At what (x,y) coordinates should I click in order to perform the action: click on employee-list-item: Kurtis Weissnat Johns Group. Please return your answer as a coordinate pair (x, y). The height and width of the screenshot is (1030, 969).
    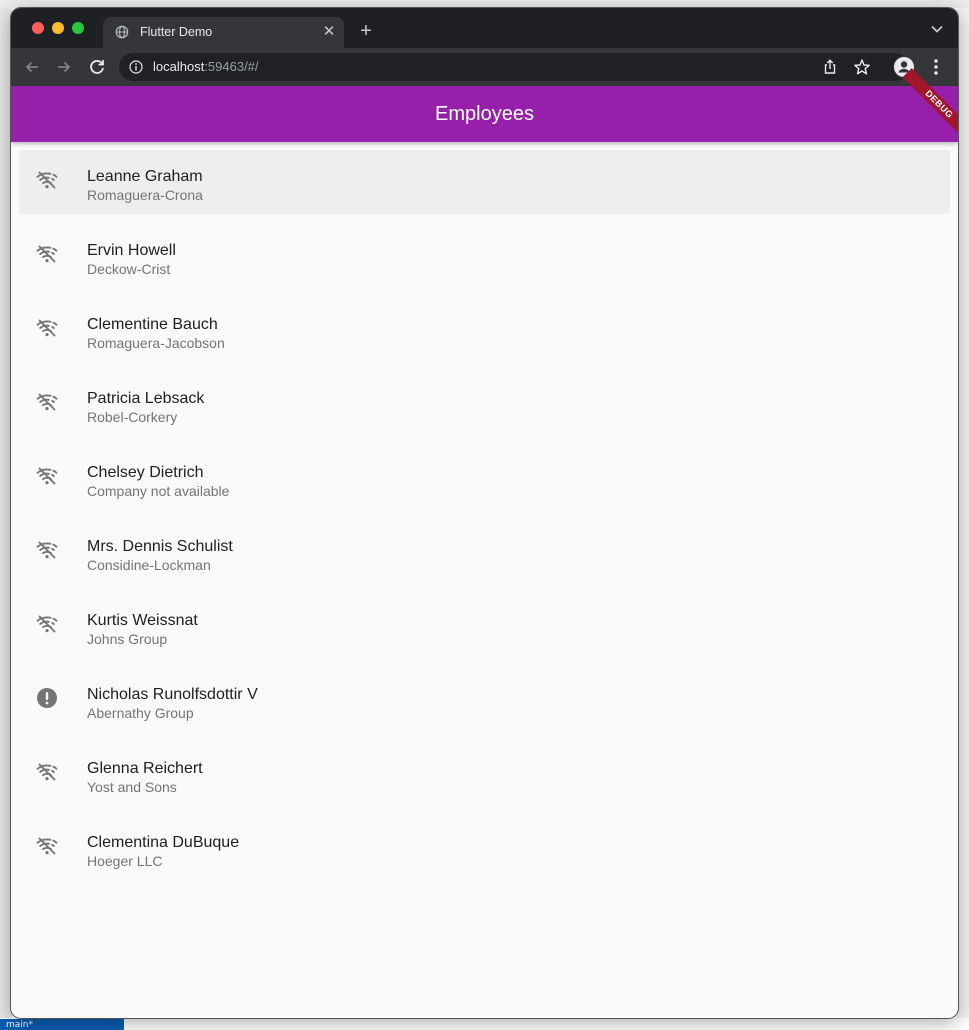
    Looking at the image, I should click on (484, 631).